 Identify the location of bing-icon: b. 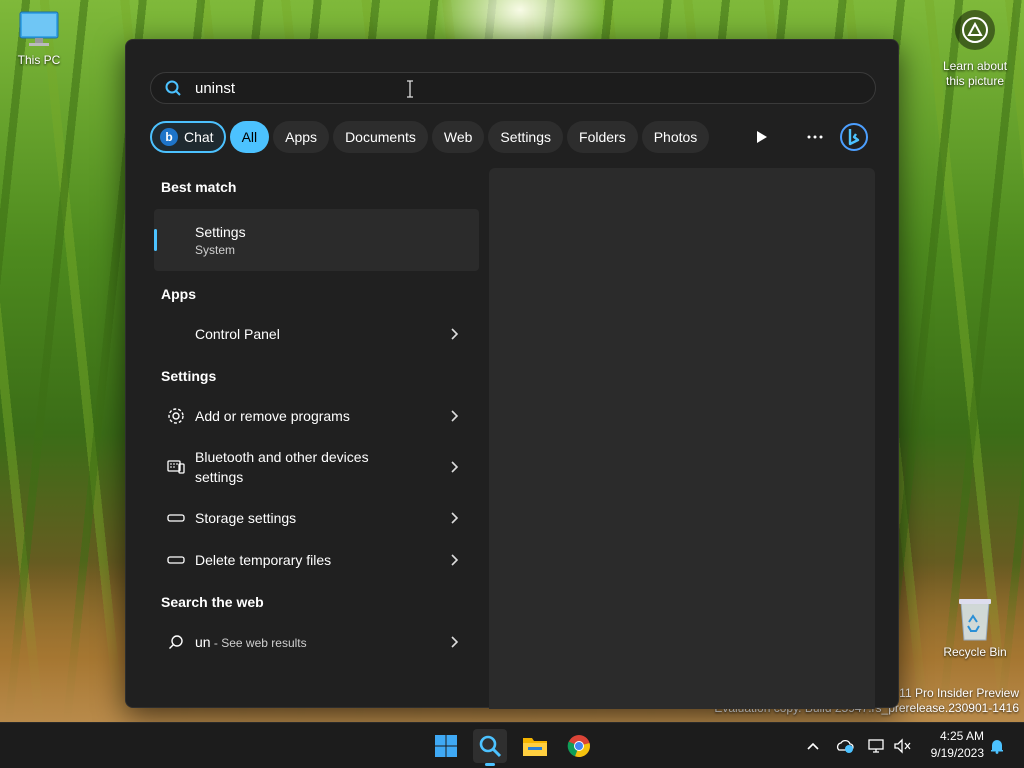
(169, 137).